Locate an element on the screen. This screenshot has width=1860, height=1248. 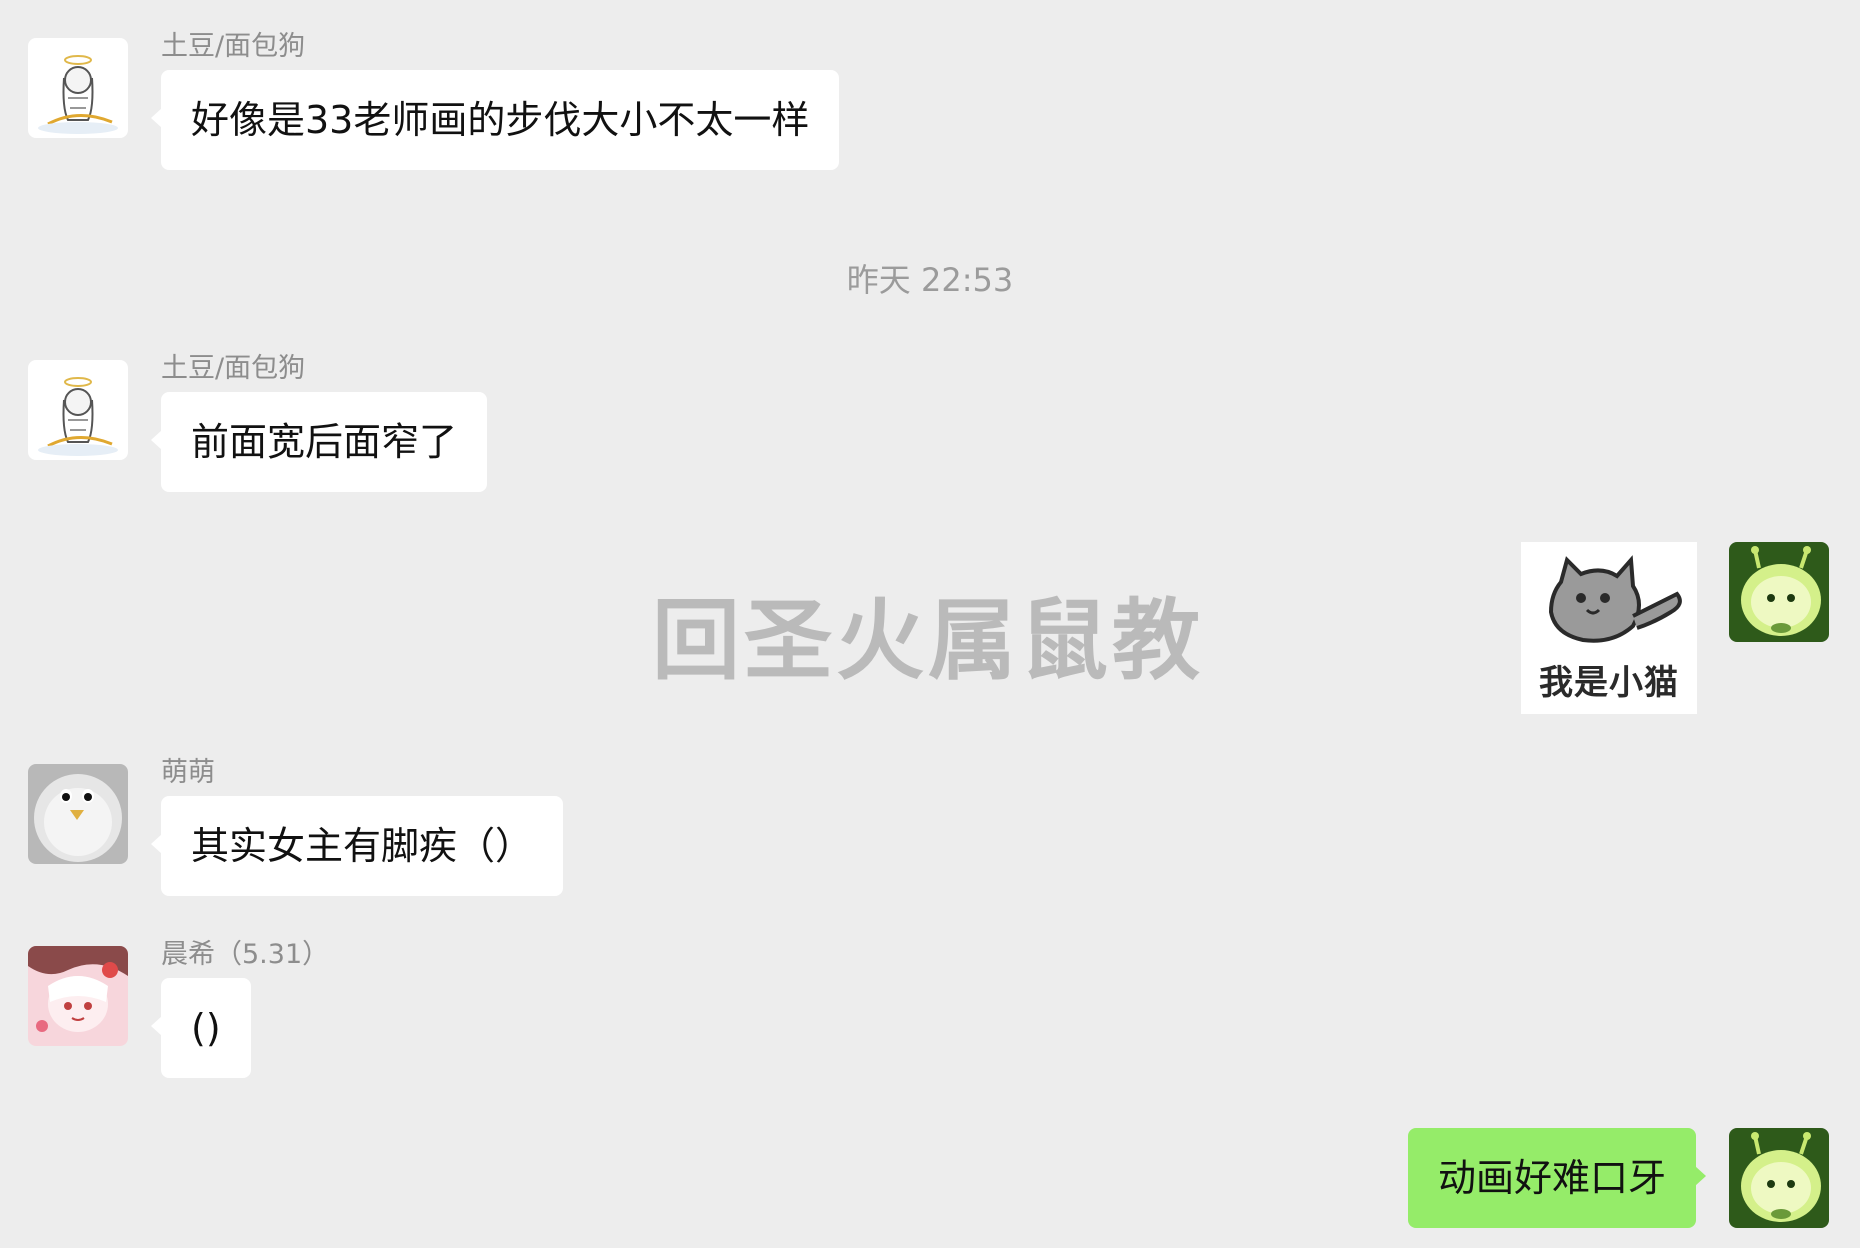
fluffy-chick-avatar-icon is located at coordinates (78, 814).